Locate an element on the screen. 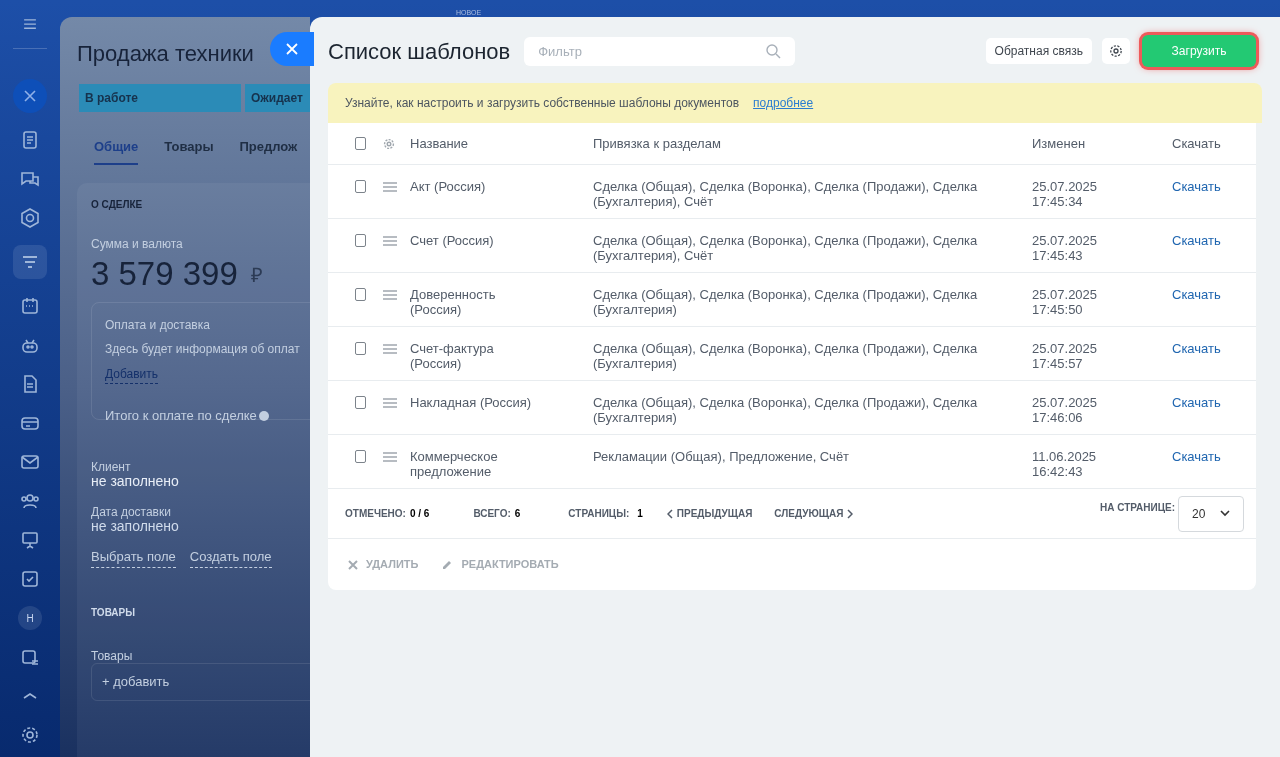 The image size is (1280, 757). column-header: Скачать is located at coordinates (1196, 143).